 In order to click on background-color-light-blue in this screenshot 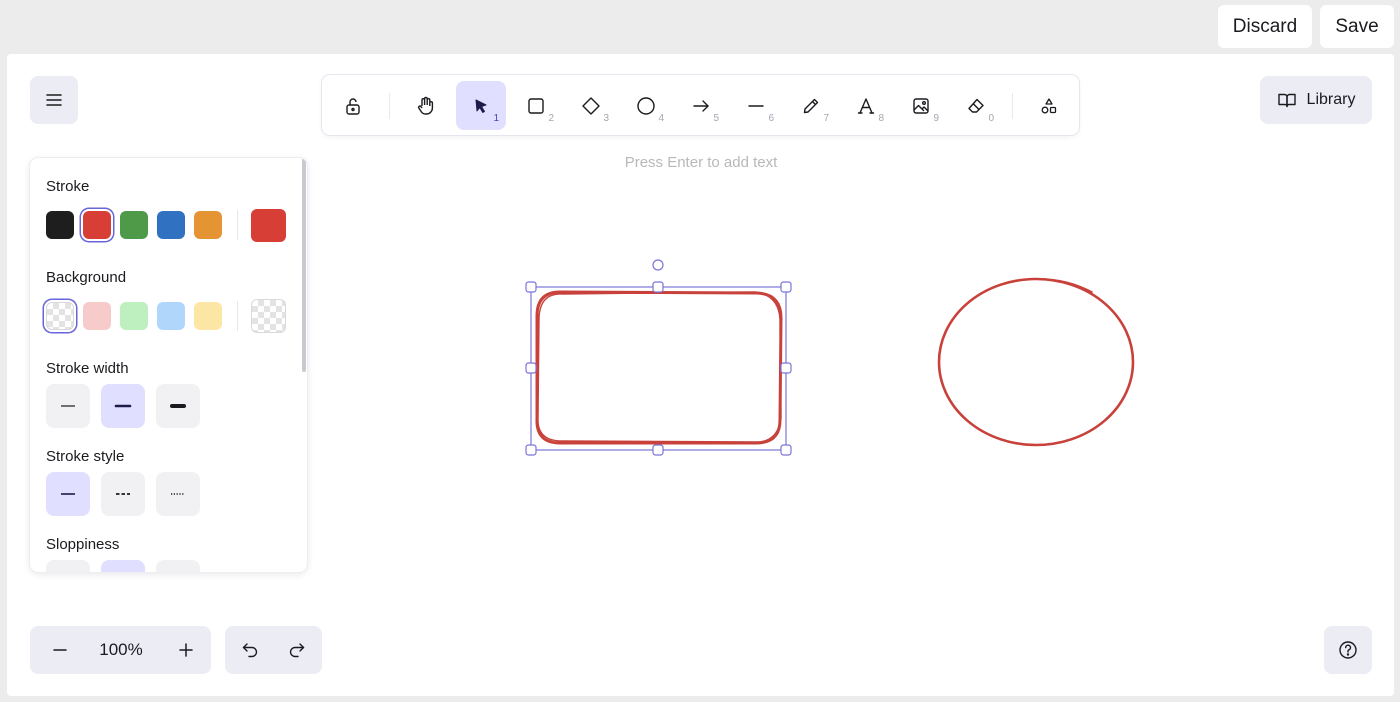, I will do `click(171, 316)`.